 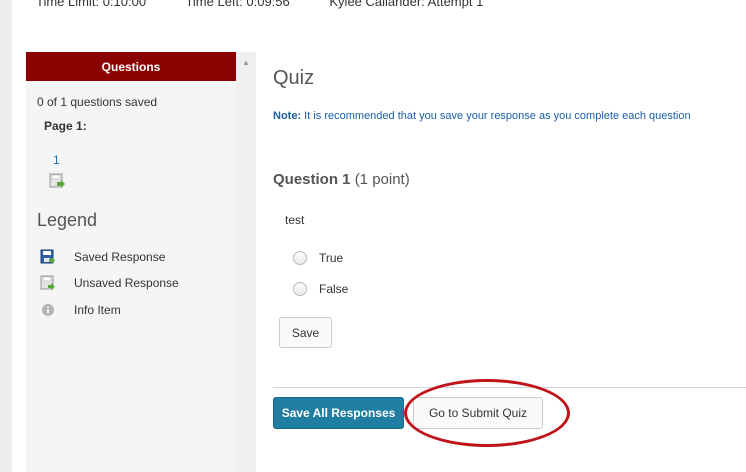 What do you see at coordinates (91, 4) in the screenshot?
I see `time-limit: Time Limit: 0:10:00` at bounding box center [91, 4].